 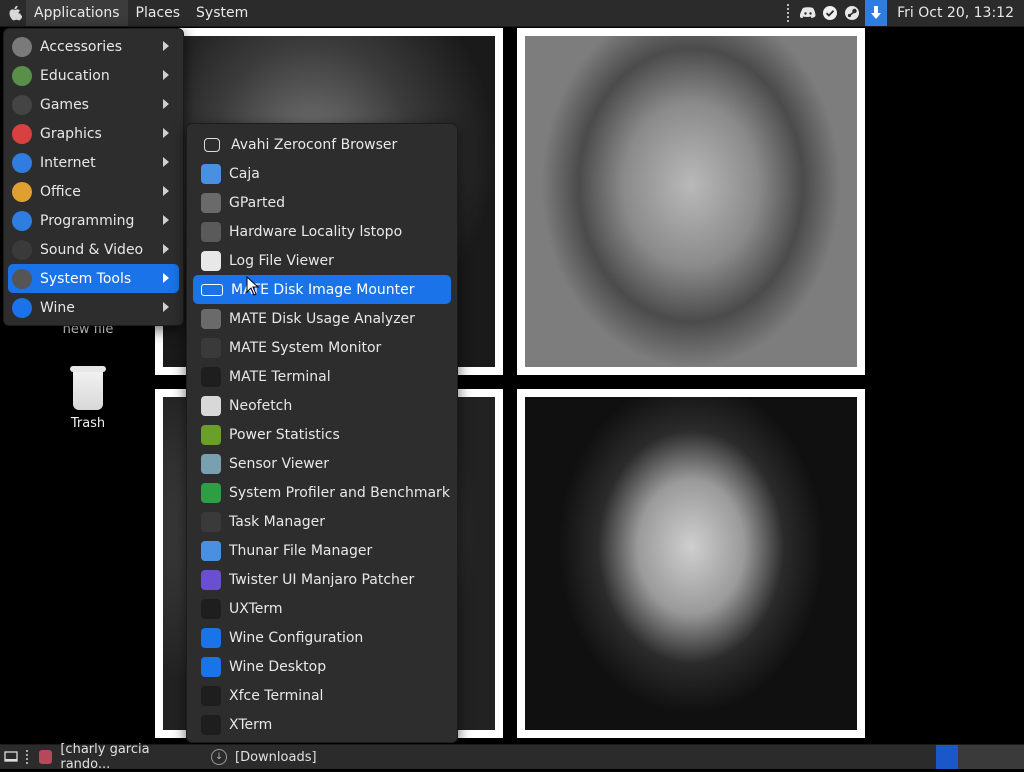 I want to click on submenu-item-xfce-terminal: Xfce Terminal, so click(x=322, y=695).